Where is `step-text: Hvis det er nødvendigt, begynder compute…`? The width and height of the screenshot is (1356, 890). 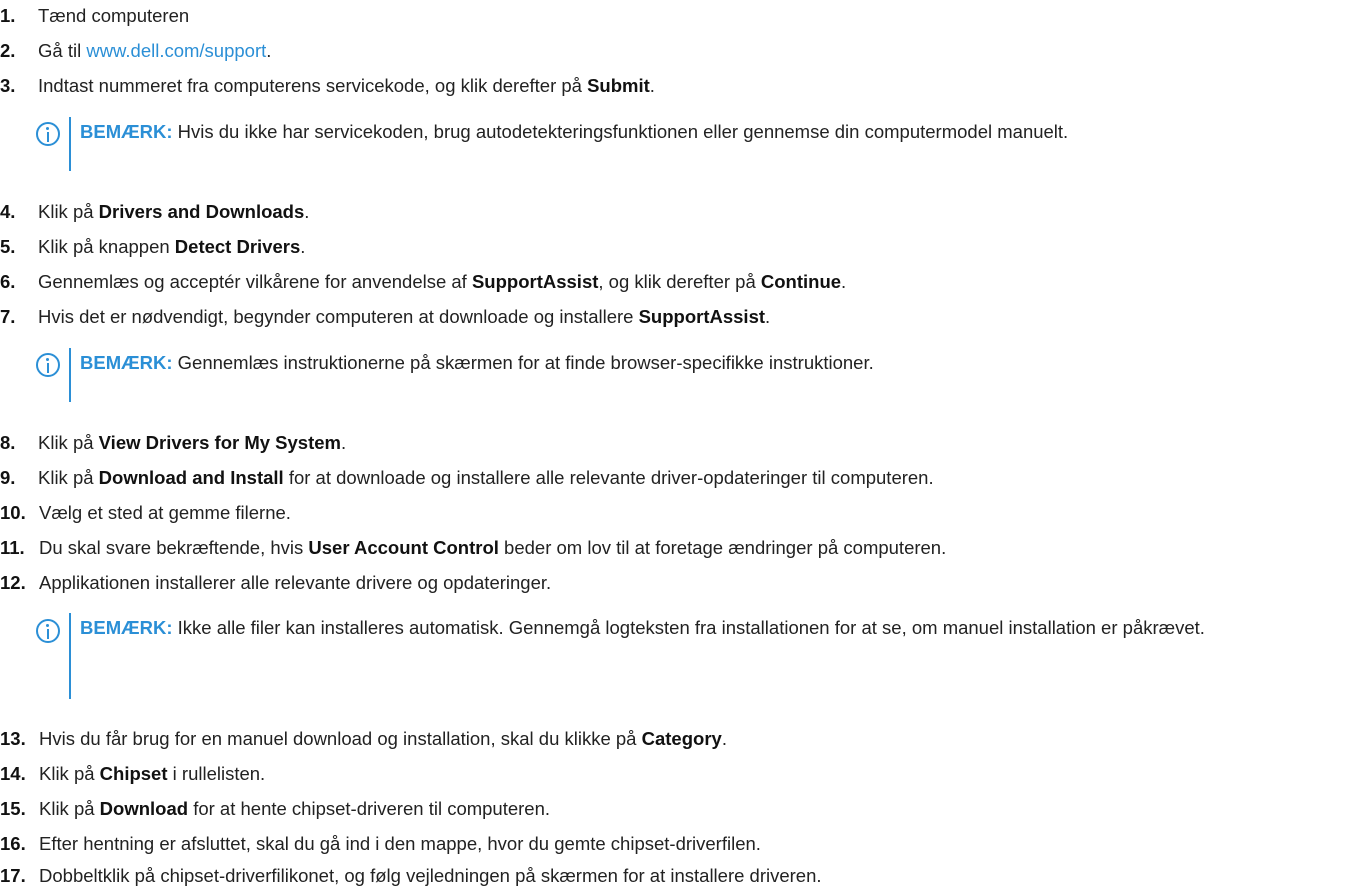
step-text: Hvis det er nødvendigt, begynder compute… is located at coordinates (338, 316).